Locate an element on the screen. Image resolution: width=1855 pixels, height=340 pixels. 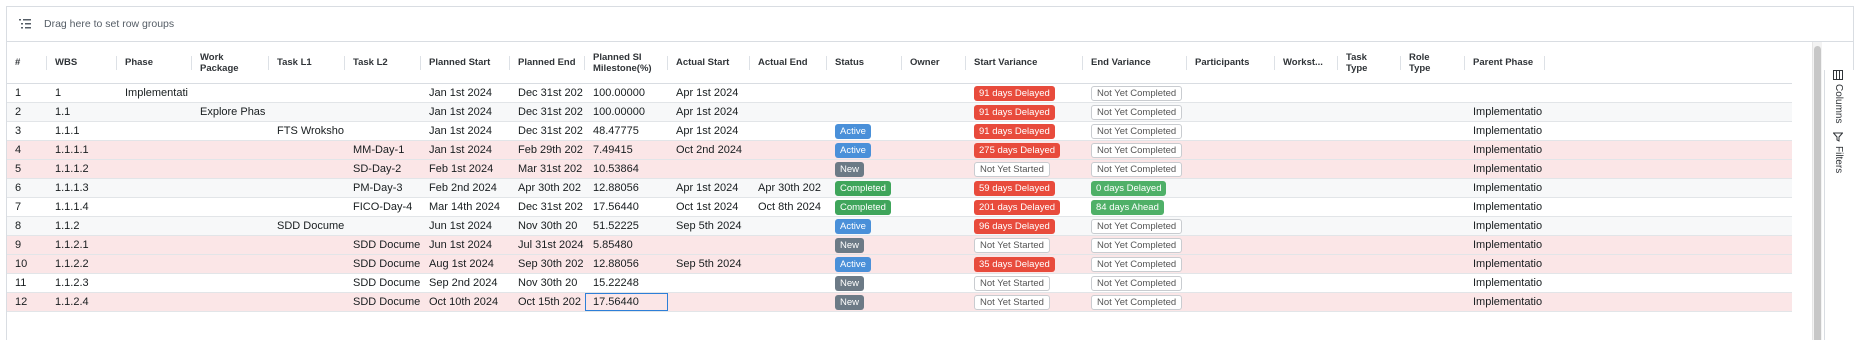
cell-planned-si: 17.56440 is located at coordinates (626, 302).